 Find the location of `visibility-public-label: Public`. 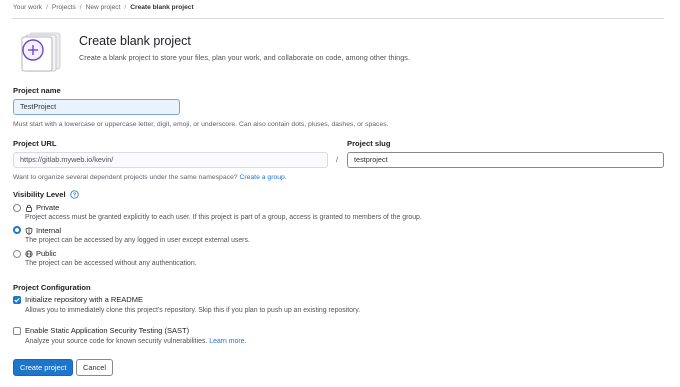

visibility-public-label: Public is located at coordinates (46, 253).